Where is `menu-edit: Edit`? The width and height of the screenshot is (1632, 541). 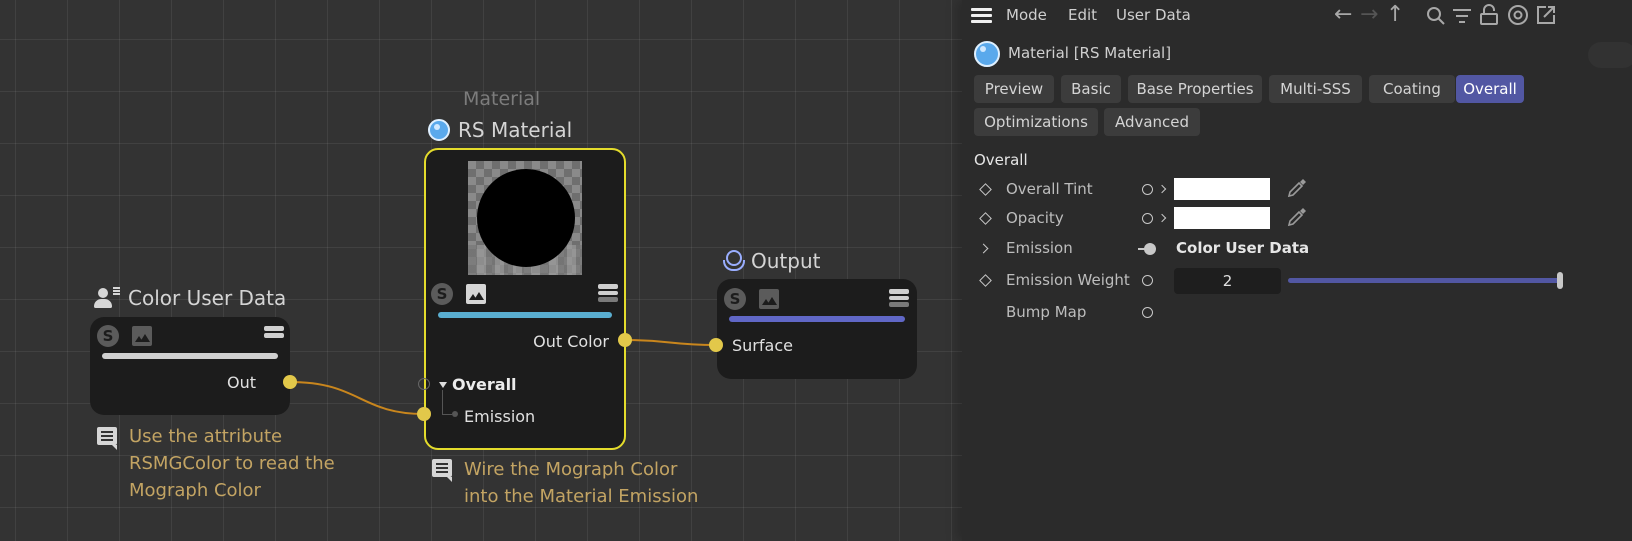 menu-edit: Edit is located at coordinates (1082, 15).